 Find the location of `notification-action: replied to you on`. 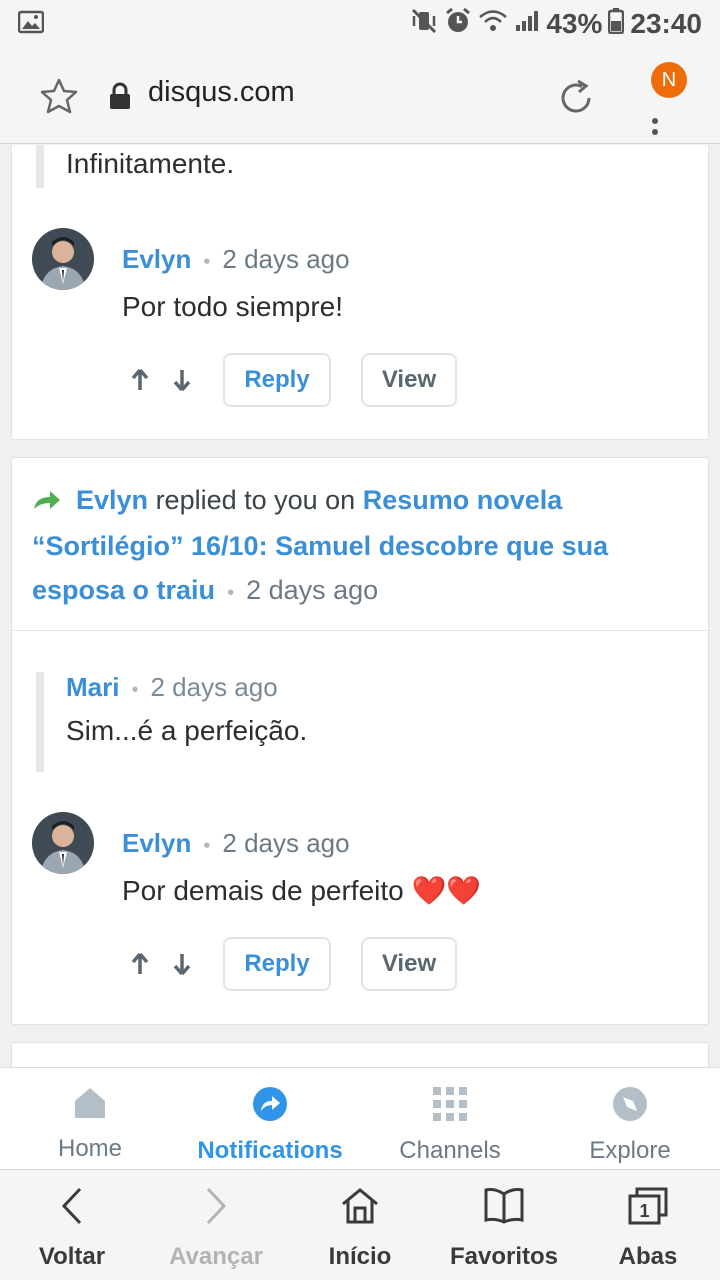

notification-action: replied to you on is located at coordinates (255, 500).